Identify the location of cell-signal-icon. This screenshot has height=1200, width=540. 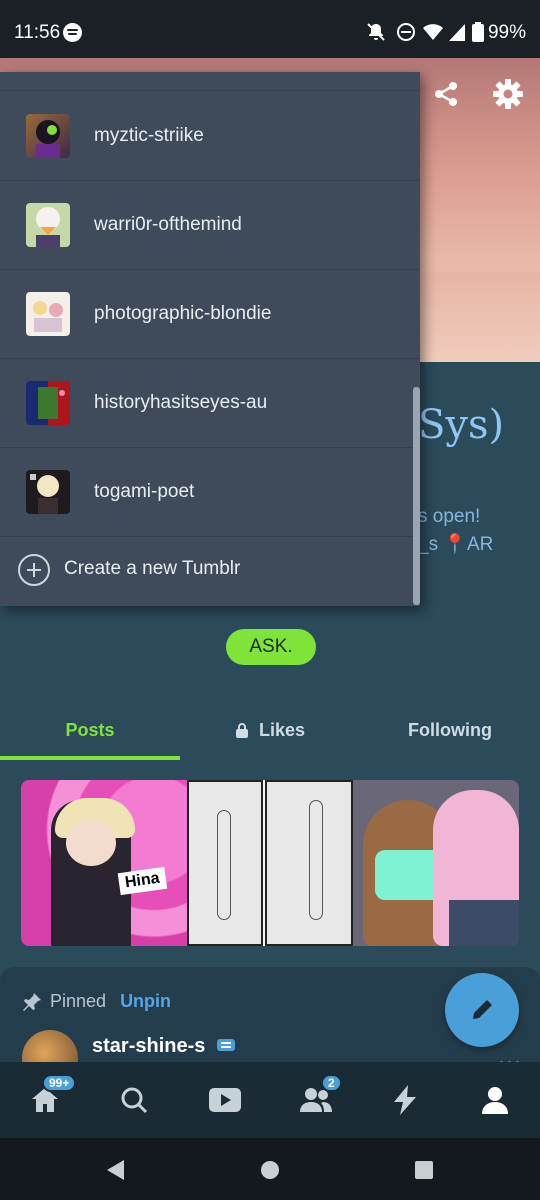
(457, 32).